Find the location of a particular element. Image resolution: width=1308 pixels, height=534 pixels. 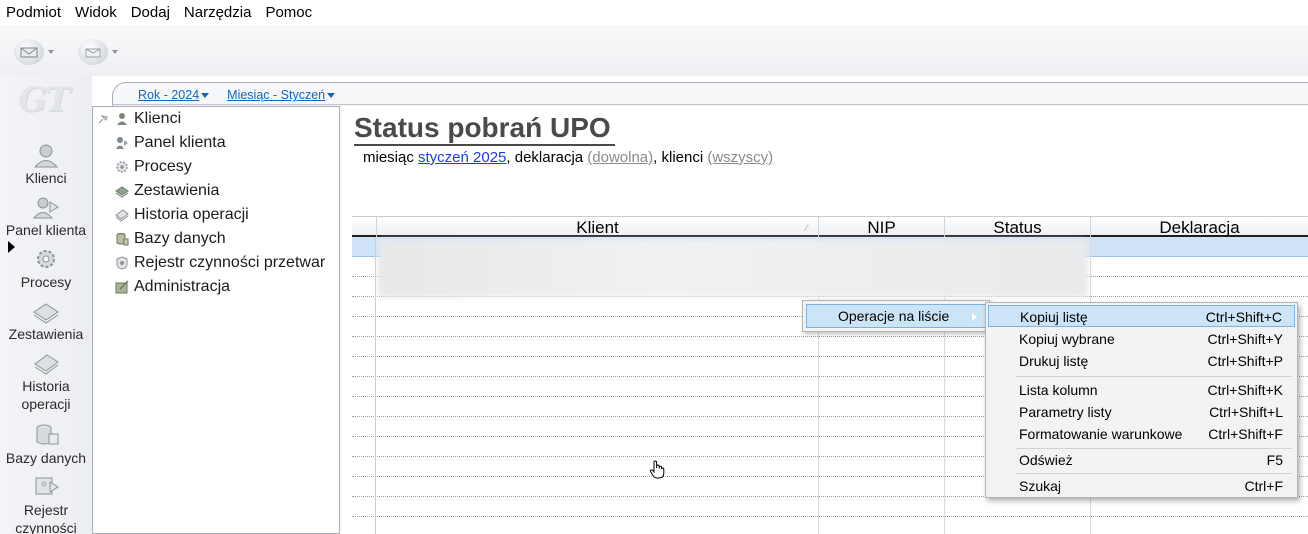

table-row is located at coordinates (830, 507).